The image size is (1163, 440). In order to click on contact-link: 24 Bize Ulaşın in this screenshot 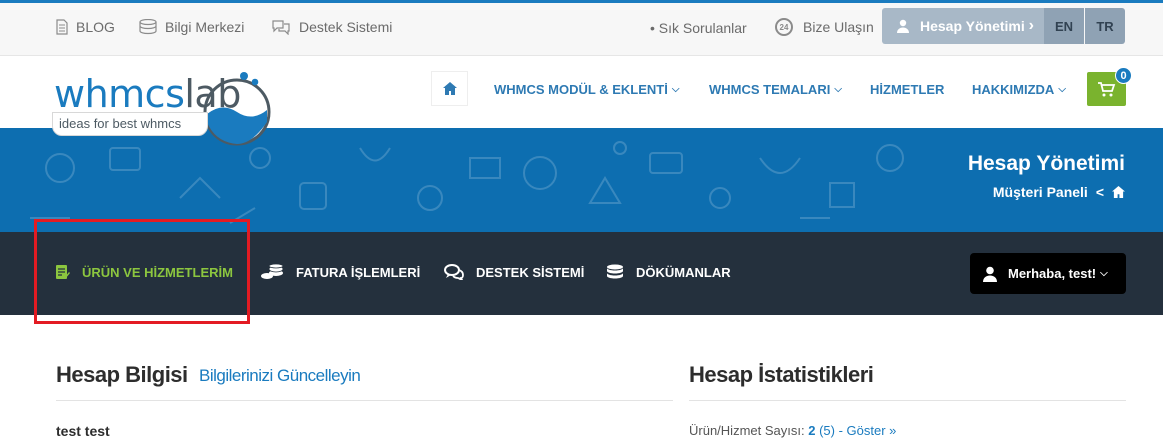, I will do `click(823, 27)`.